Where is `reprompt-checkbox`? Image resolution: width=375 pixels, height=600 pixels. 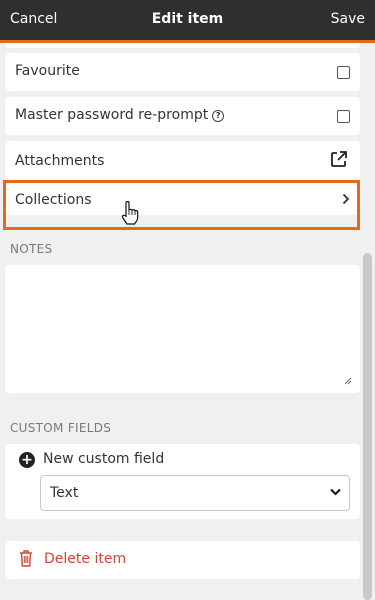
reprompt-checkbox is located at coordinates (343, 116).